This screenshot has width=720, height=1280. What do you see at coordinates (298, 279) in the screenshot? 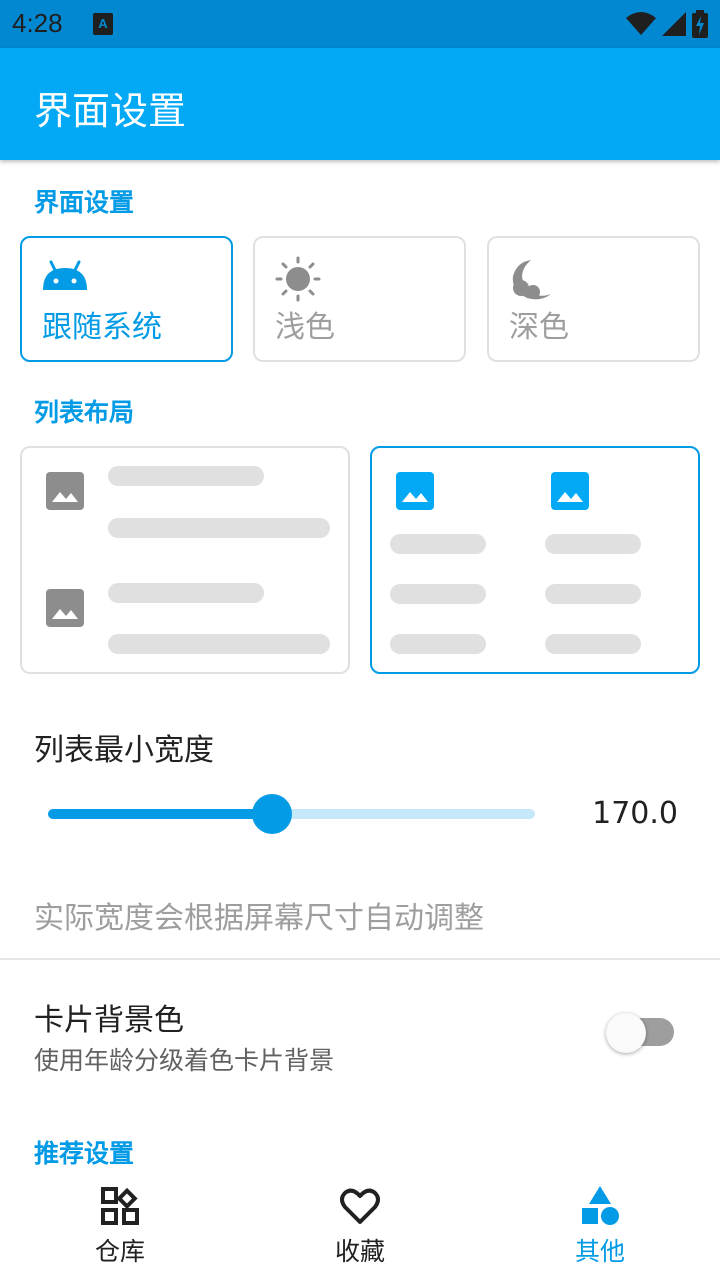
I see `sun-icon` at bounding box center [298, 279].